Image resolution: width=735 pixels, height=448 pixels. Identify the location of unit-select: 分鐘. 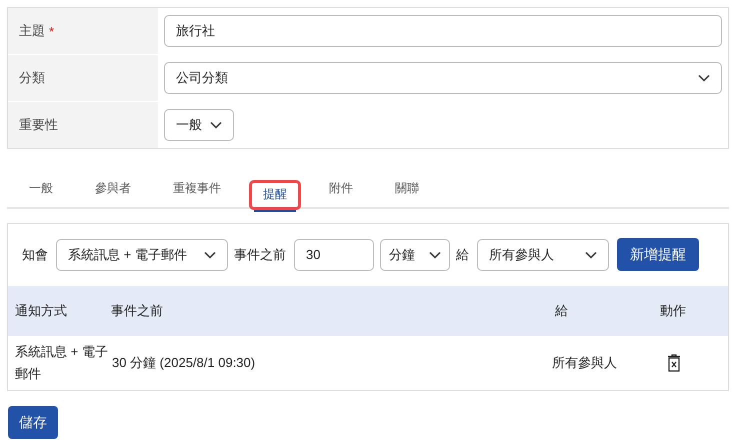
(415, 254).